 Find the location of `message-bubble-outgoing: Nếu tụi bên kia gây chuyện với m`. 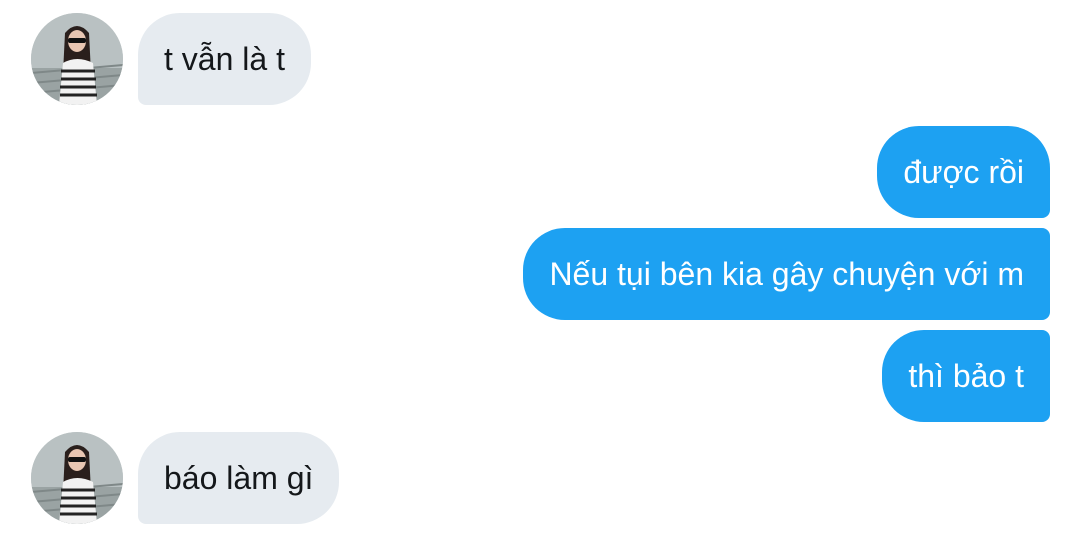

message-bubble-outgoing: Nếu tụi bên kia gây chuyện với m is located at coordinates (786, 274).